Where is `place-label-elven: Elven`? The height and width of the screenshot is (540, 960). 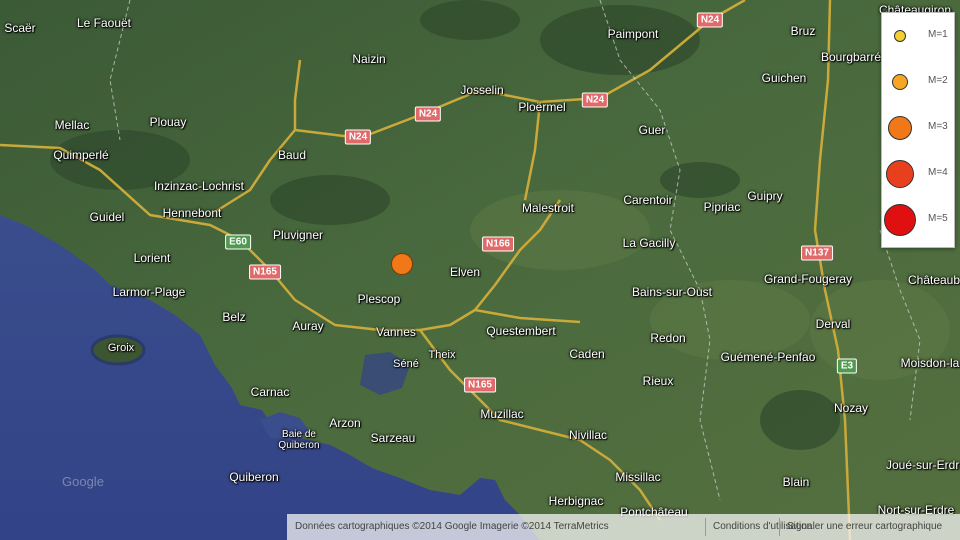 place-label-elven: Elven is located at coordinates (465, 272).